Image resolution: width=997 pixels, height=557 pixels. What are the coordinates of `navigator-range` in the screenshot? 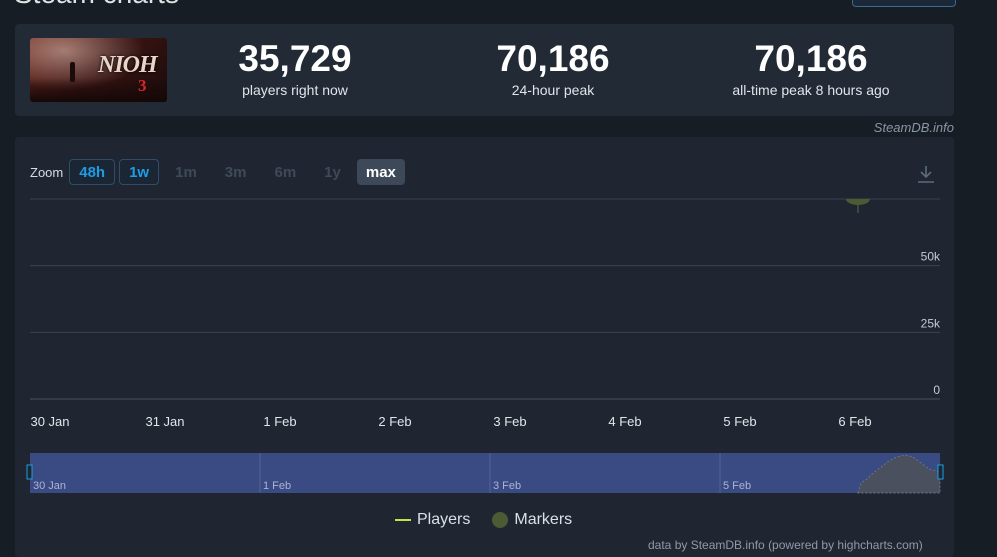 It's located at (485, 473).